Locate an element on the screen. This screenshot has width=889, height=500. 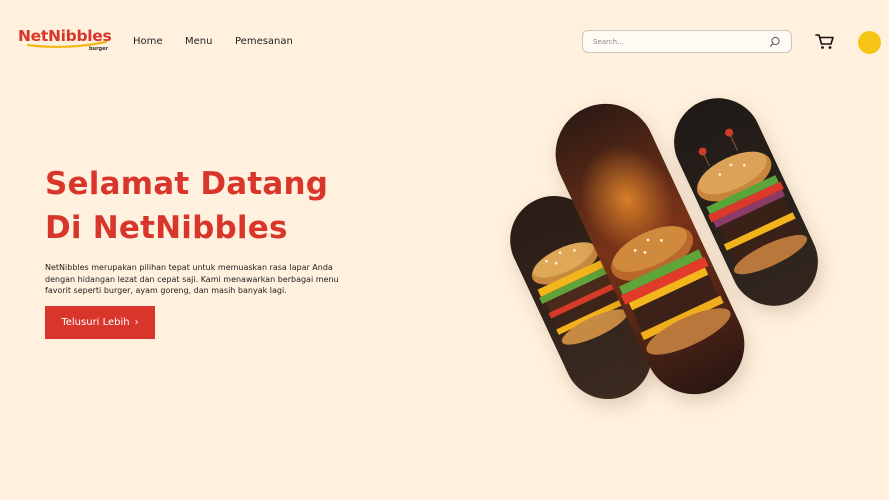
explore-button-label: Telusuri Lebih is located at coordinates (95, 322).